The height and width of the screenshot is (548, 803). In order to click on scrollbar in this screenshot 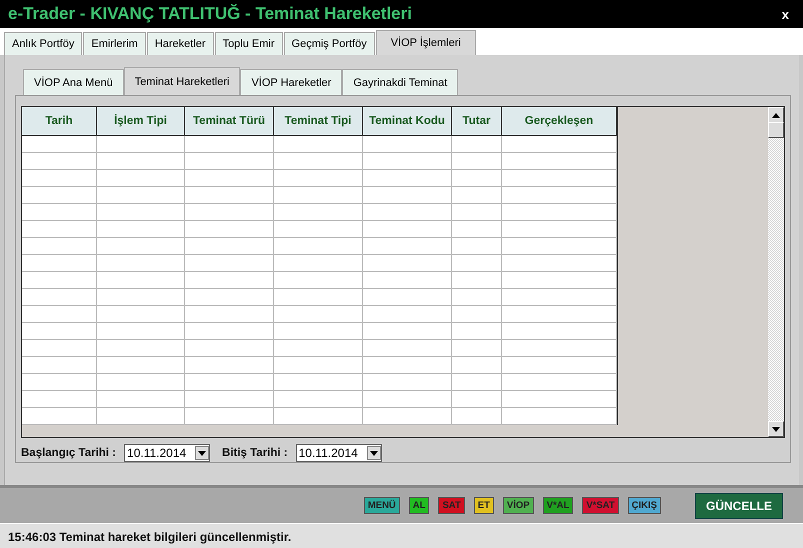, I will do `click(776, 272)`.